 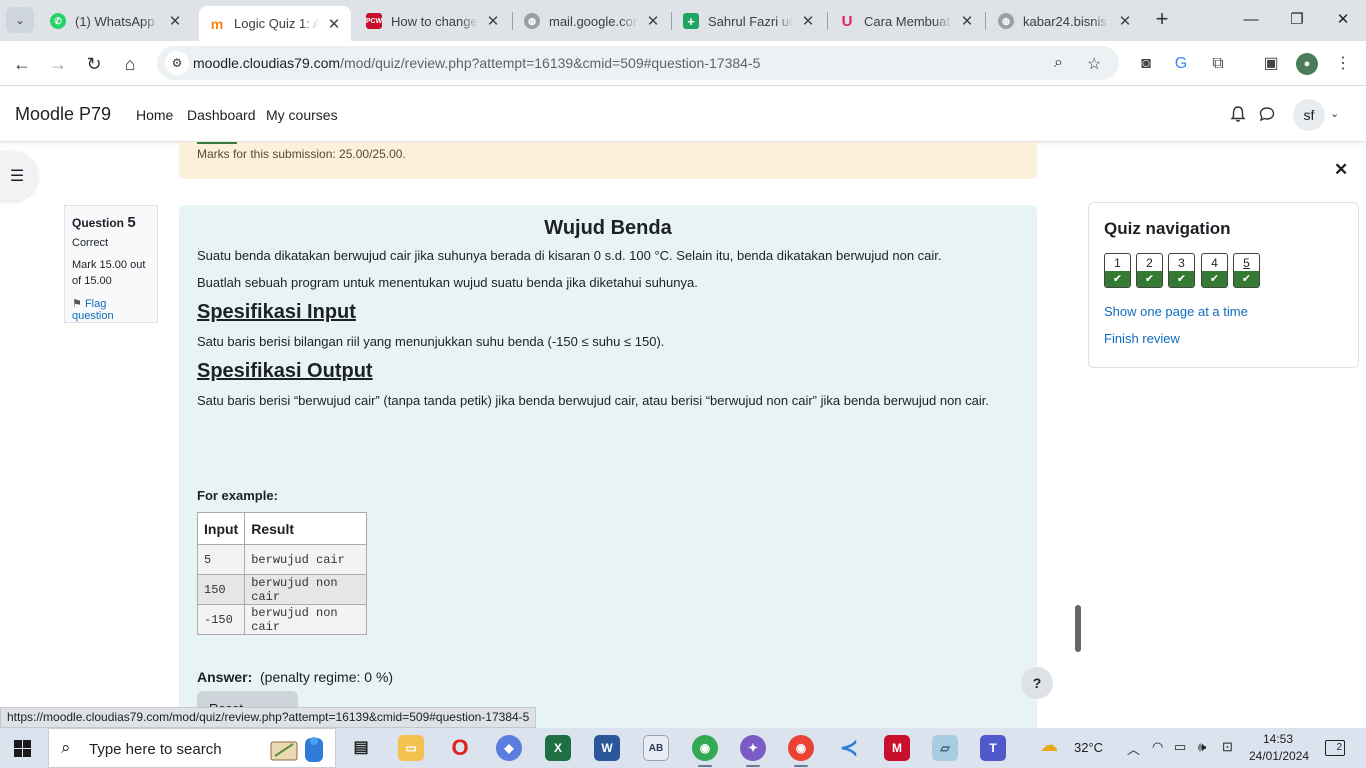 What do you see at coordinates (282, 589) in the screenshot?
I see `table-row: 150 berwujud non cair` at bounding box center [282, 589].